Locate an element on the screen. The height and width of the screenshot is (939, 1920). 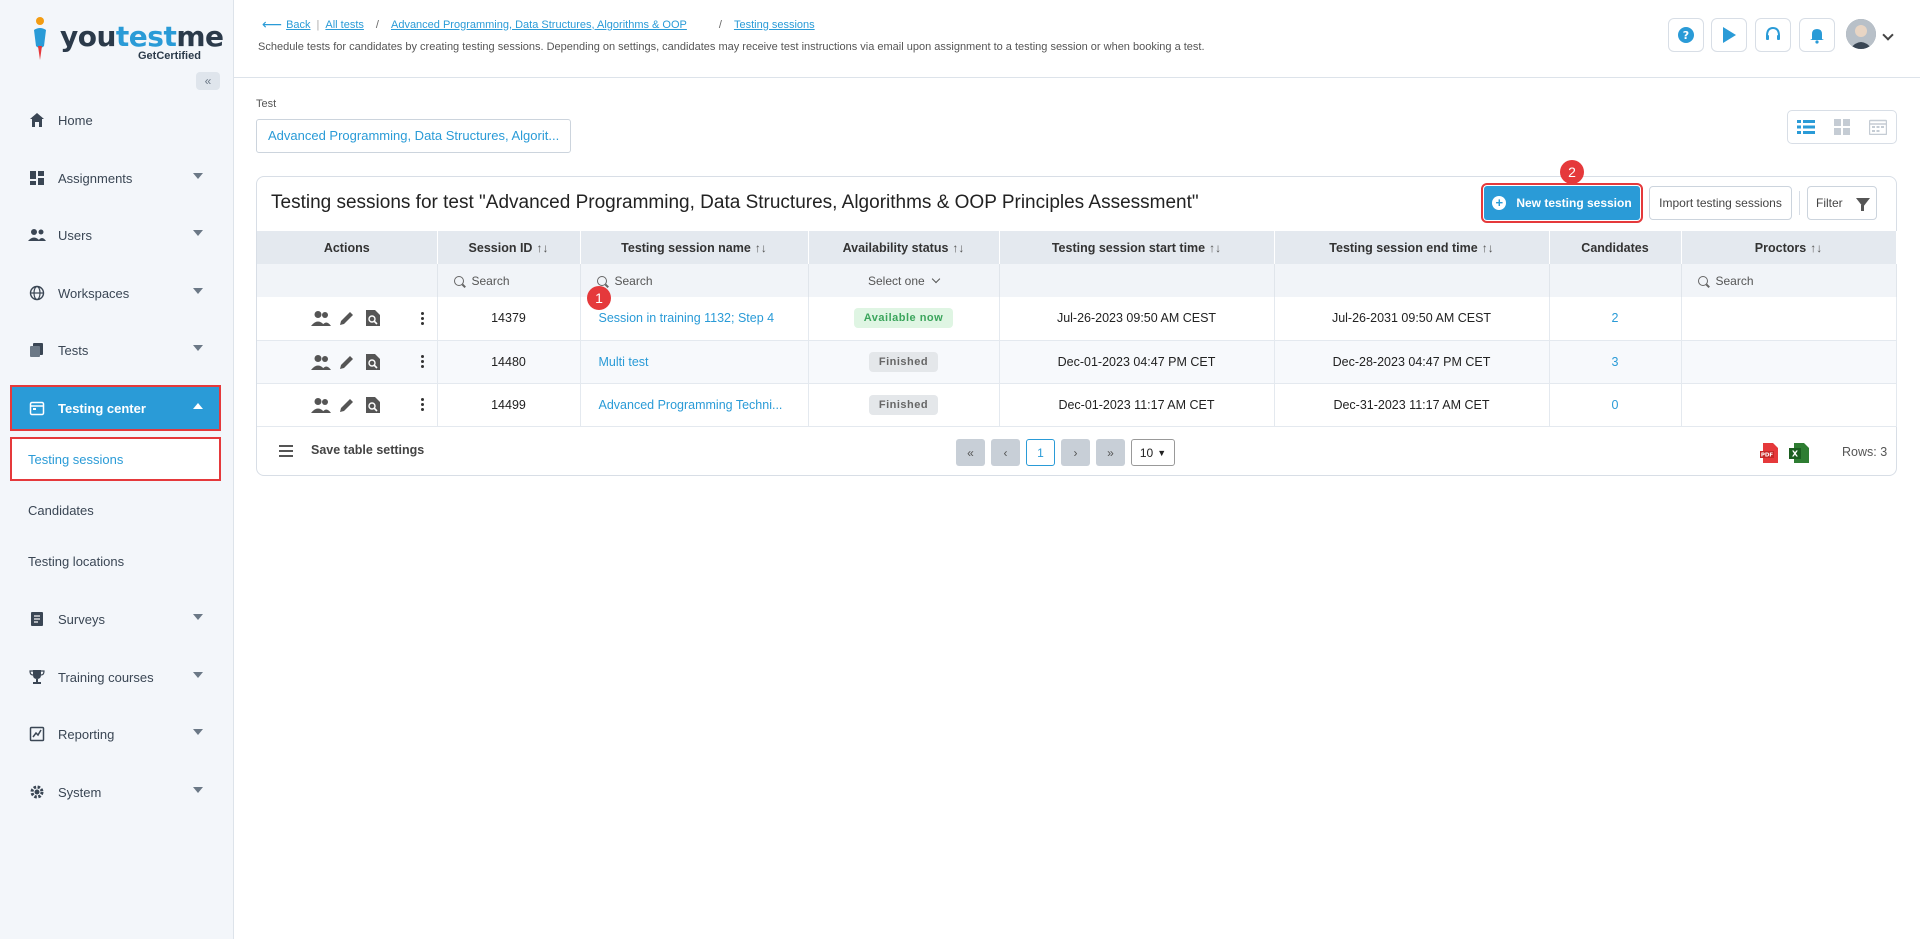
help-button: ? is located at coordinates (1686, 35).